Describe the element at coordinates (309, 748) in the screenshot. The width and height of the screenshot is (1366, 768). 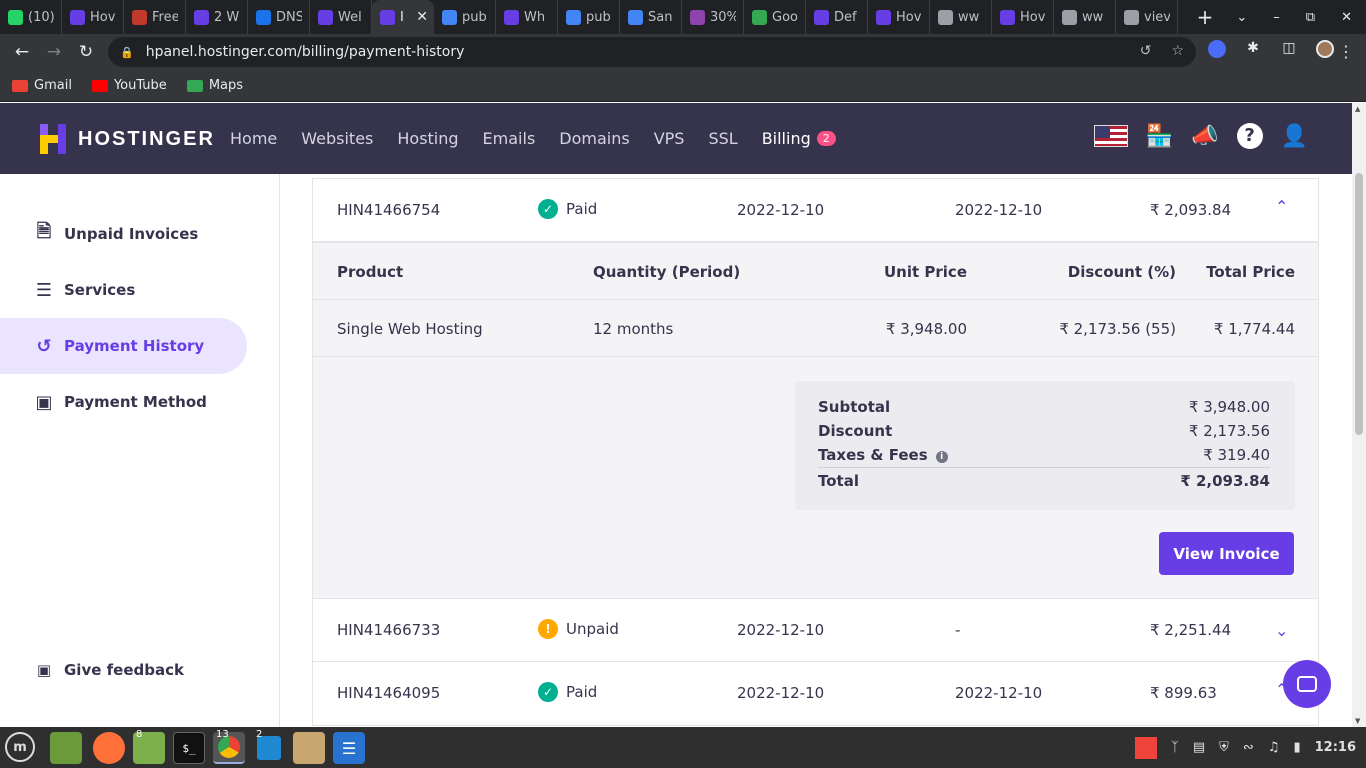
I see `archive-icon` at that location.